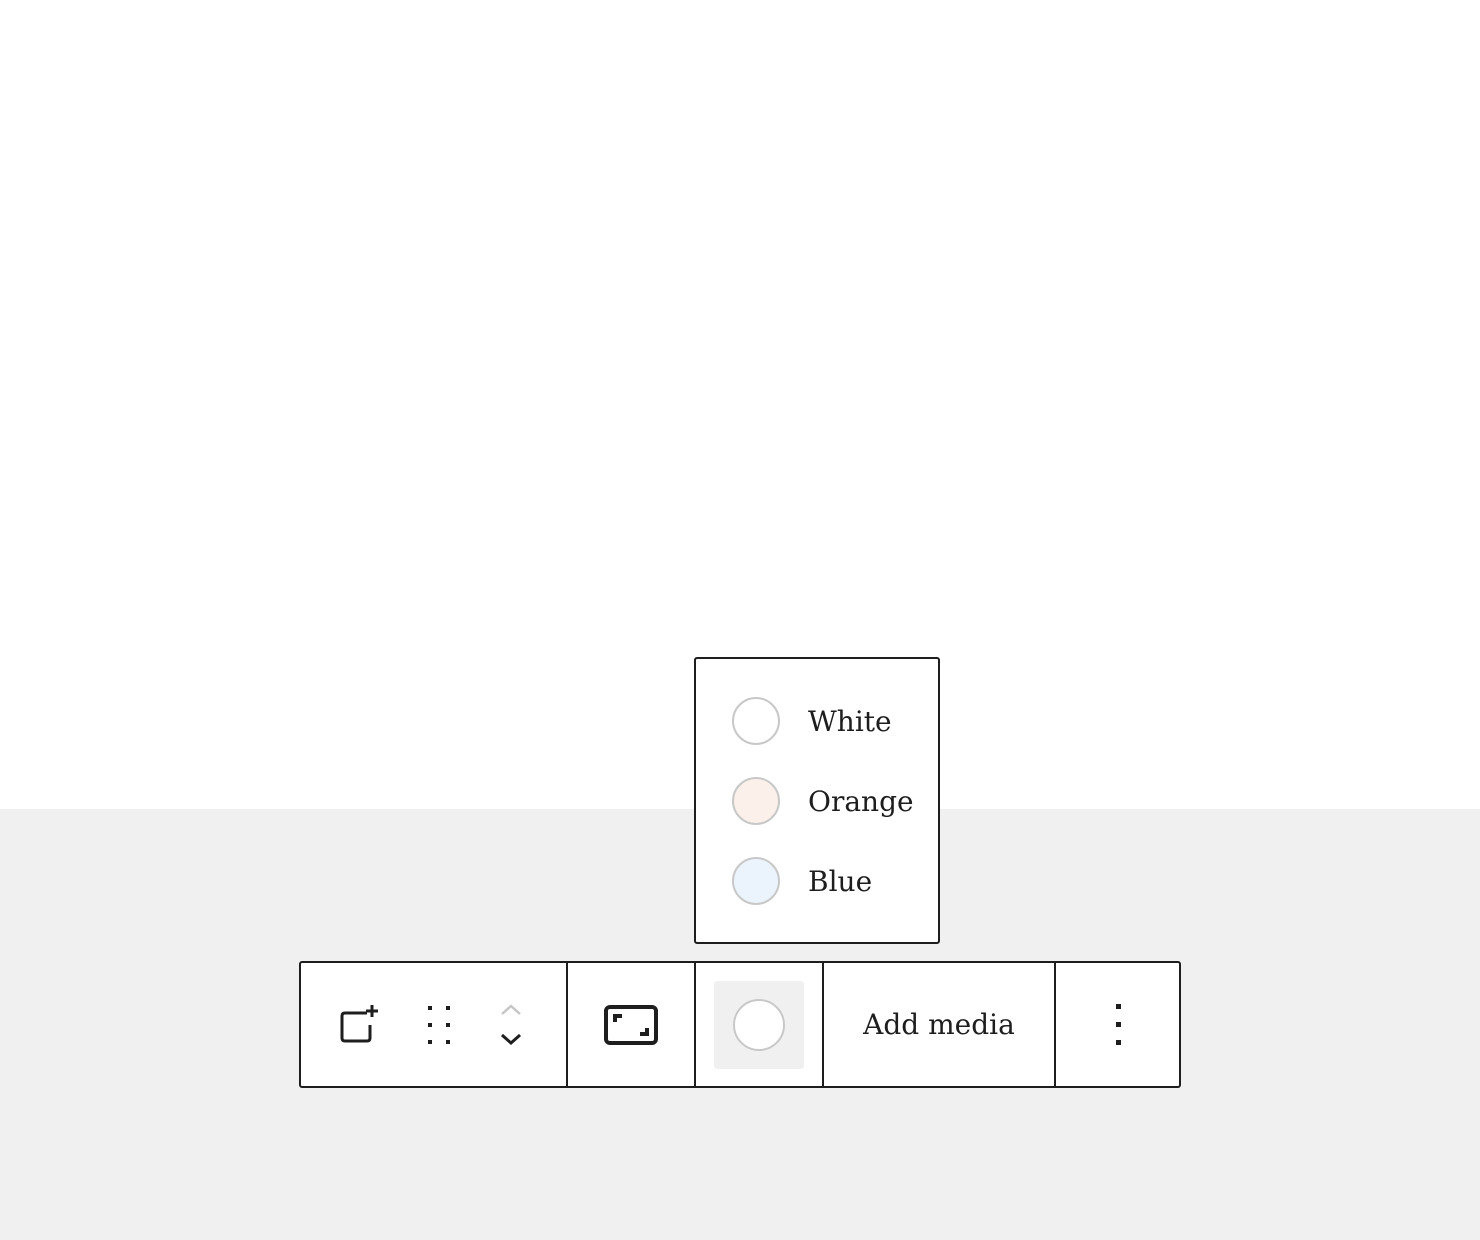 This screenshot has width=1480, height=1240. What do you see at coordinates (511, 1039) in the screenshot?
I see `chevron-down-icon` at bounding box center [511, 1039].